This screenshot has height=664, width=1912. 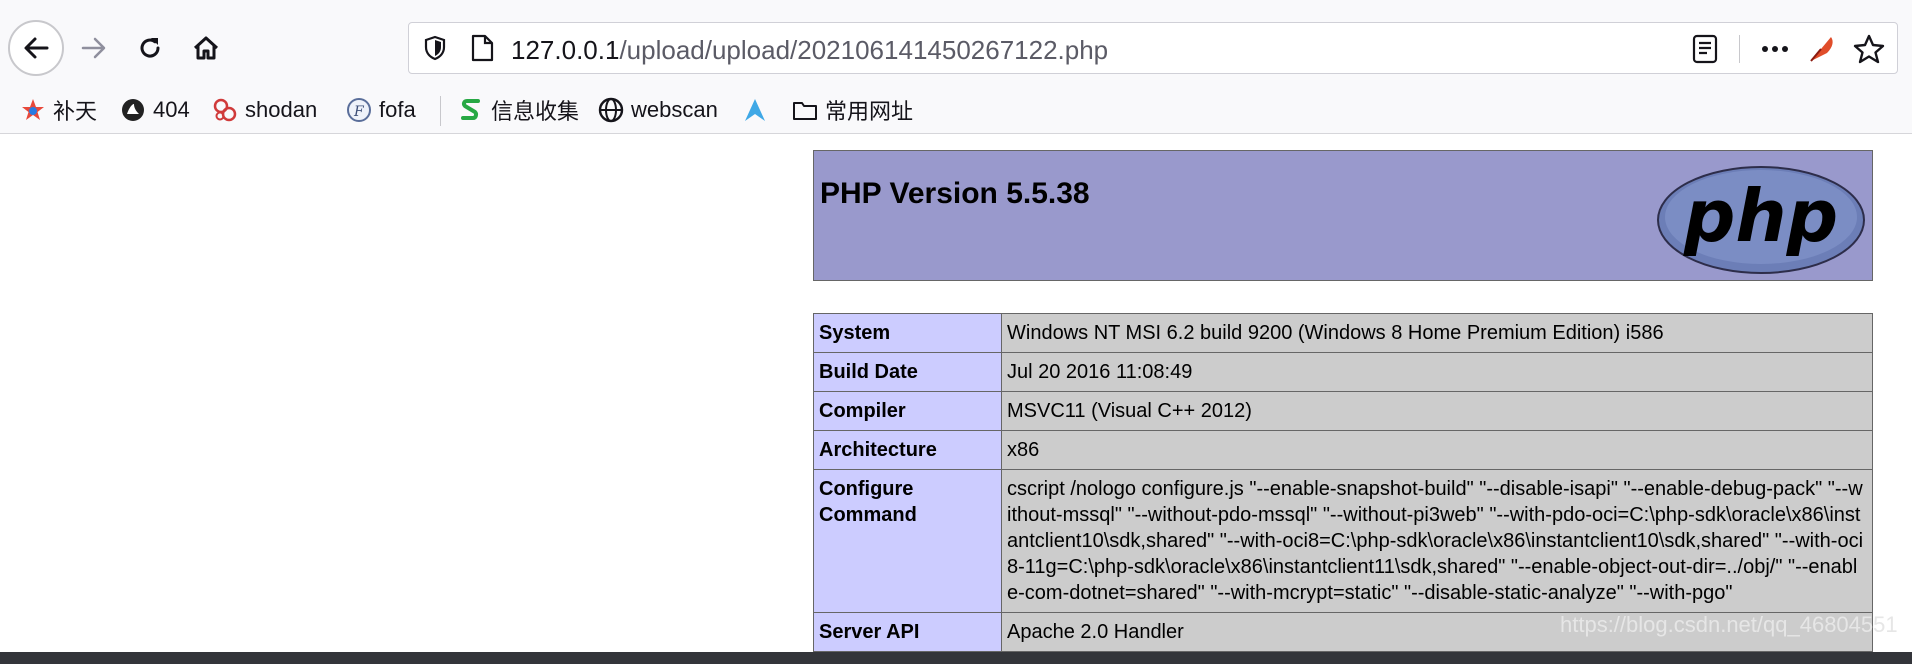 What do you see at coordinates (869, 111) in the screenshot?
I see `bookmark-label: 常用网址` at bounding box center [869, 111].